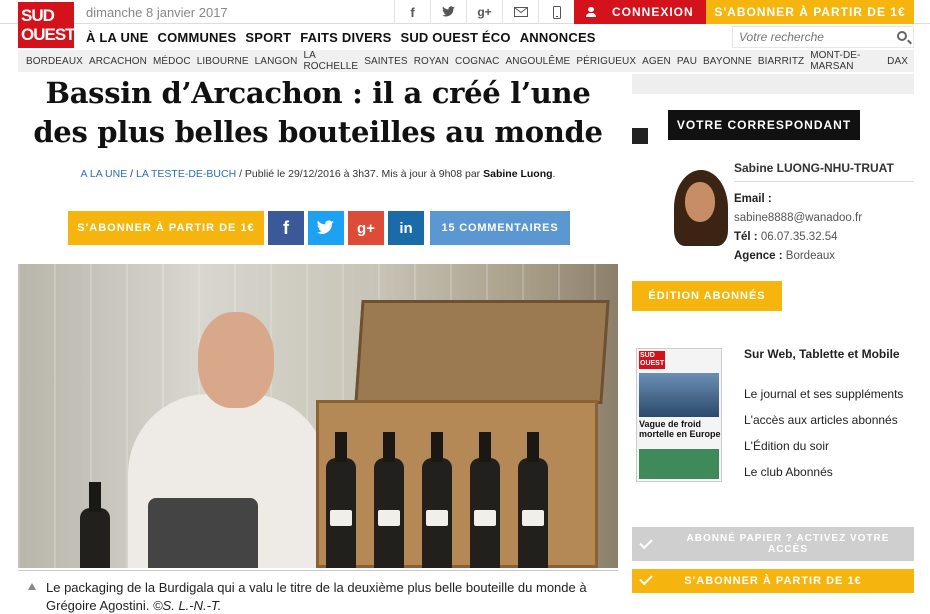 The width and height of the screenshot is (930, 614). What do you see at coordinates (746, 237) in the screenshot?
I see `tel-label: Tél :` at bounding box center [746, 237].